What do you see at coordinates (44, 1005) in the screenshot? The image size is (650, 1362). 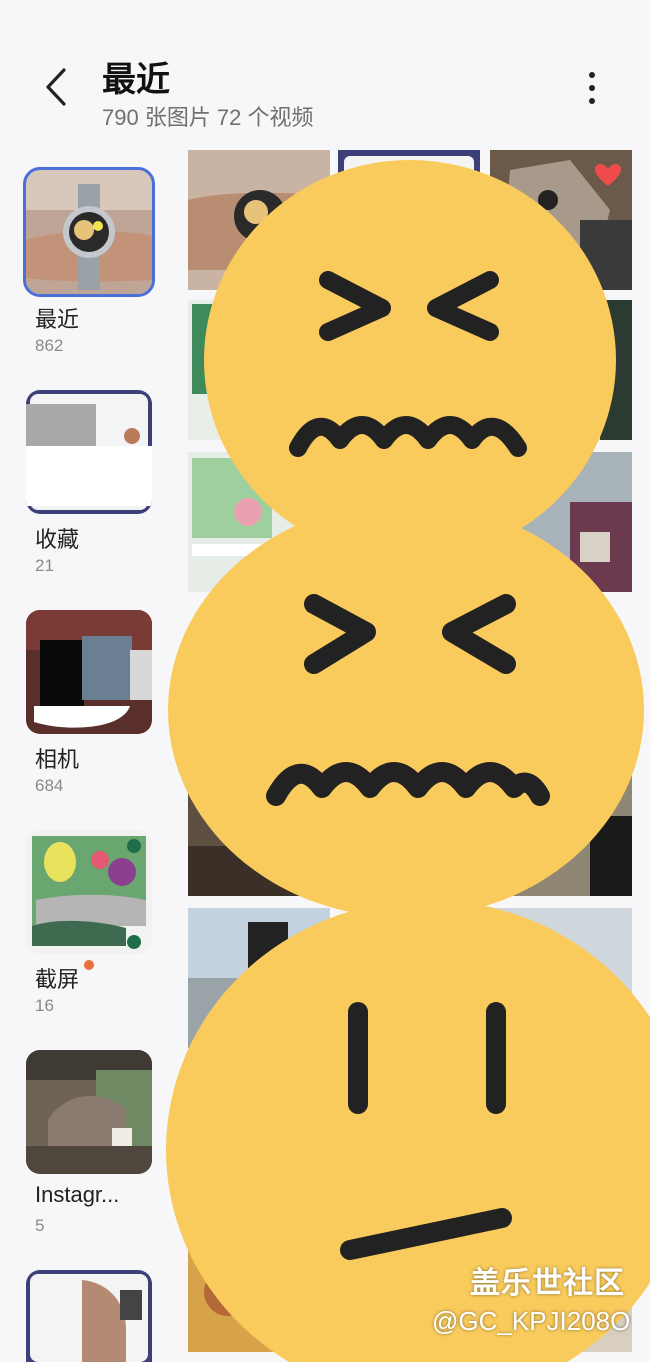 I see `album-count: 16` at bounding box center [44, 1005].